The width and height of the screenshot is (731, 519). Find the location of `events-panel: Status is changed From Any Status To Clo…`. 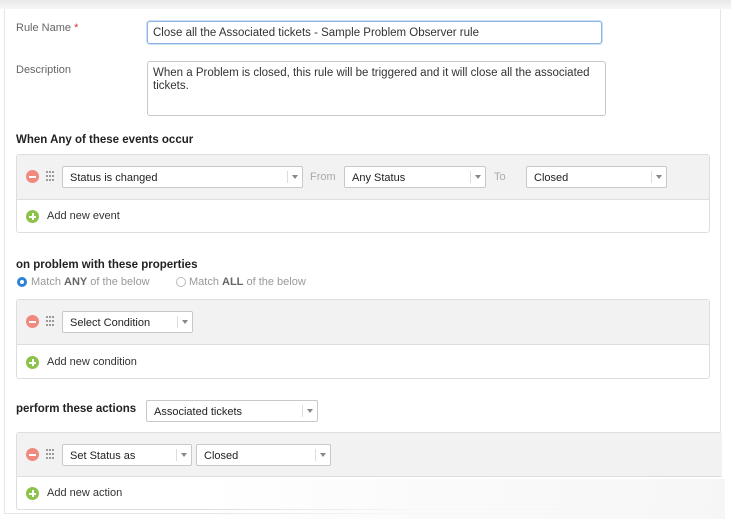

events-panel: Status is changed From Any Status To Clo… is located at coordinates (363, 193).